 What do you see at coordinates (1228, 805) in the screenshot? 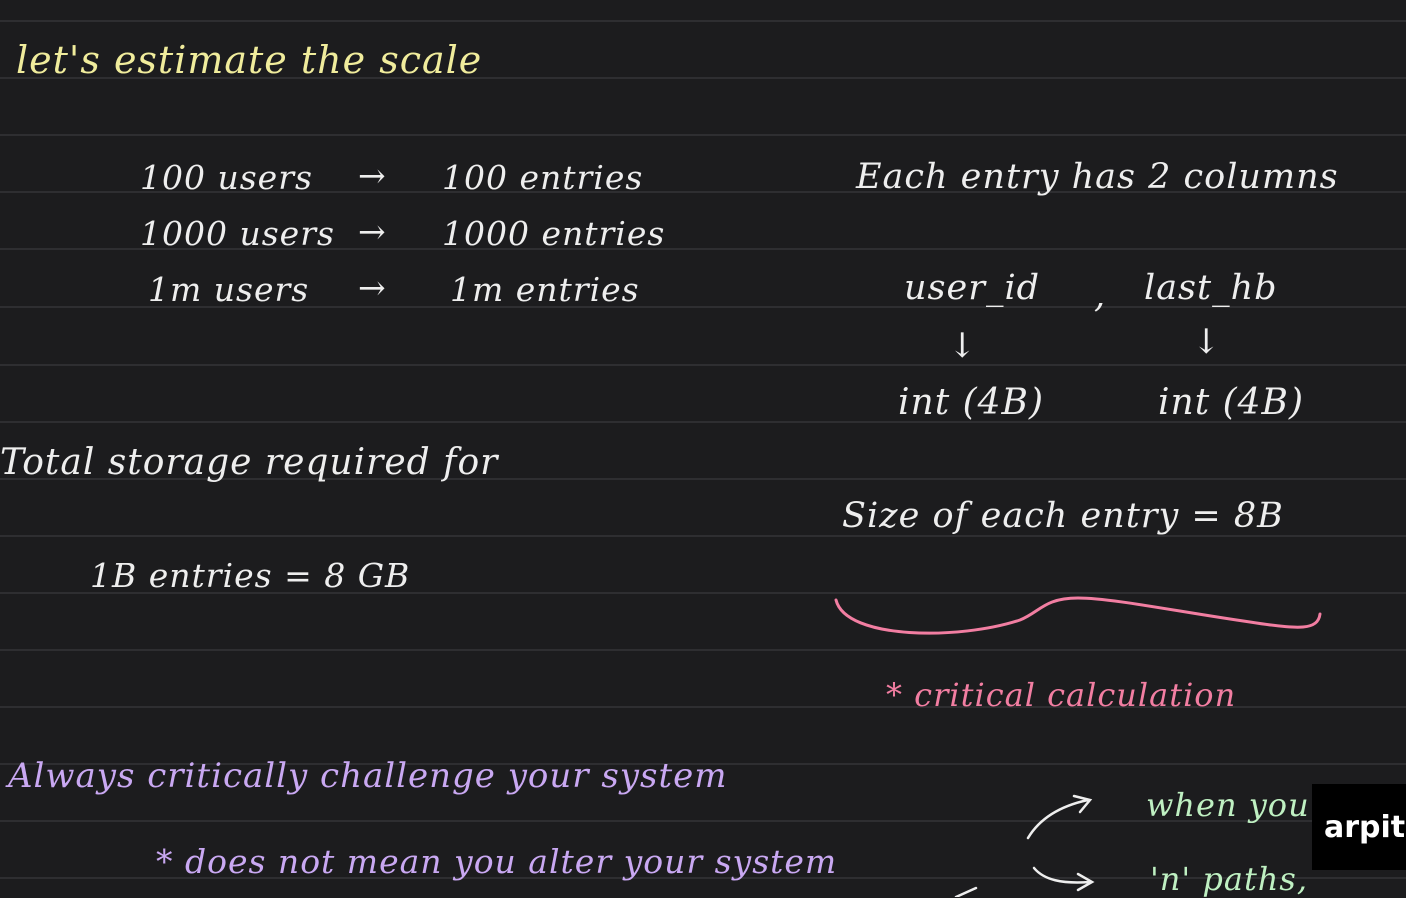
I see `right-note-line1: when you` at bounding box center [1228, 805].